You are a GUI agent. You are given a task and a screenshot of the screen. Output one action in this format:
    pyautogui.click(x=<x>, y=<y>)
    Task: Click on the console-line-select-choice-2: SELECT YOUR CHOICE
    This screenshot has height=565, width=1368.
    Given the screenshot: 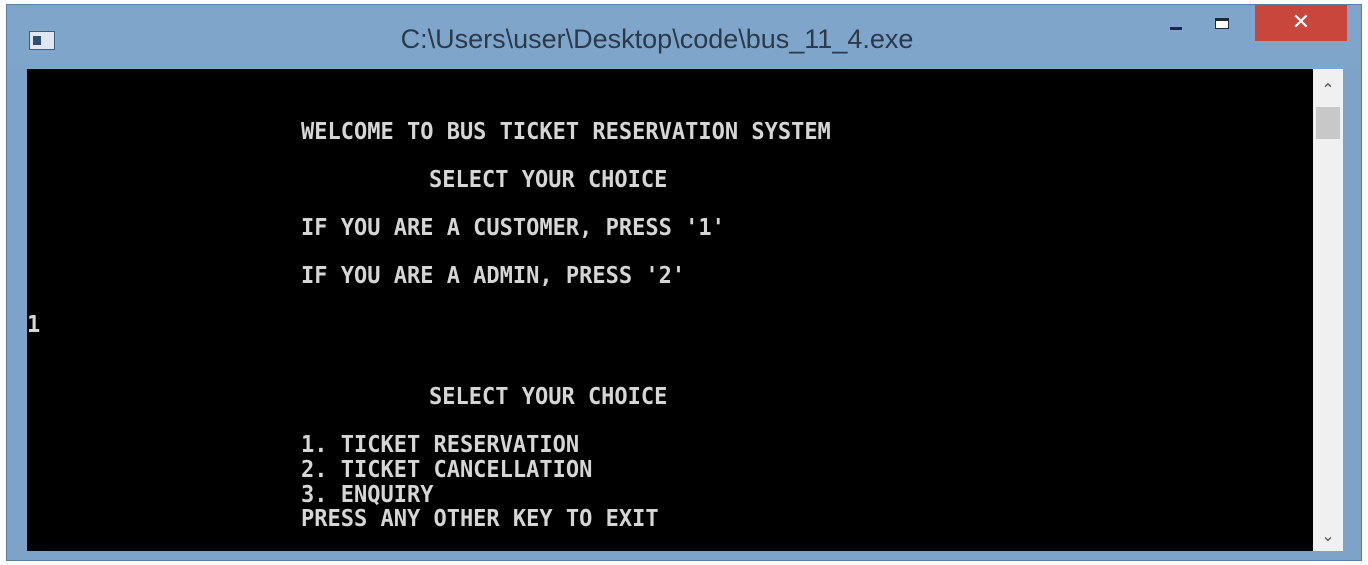 What is the action you would take?
    pyautogui.click(x=548, y=397)
    